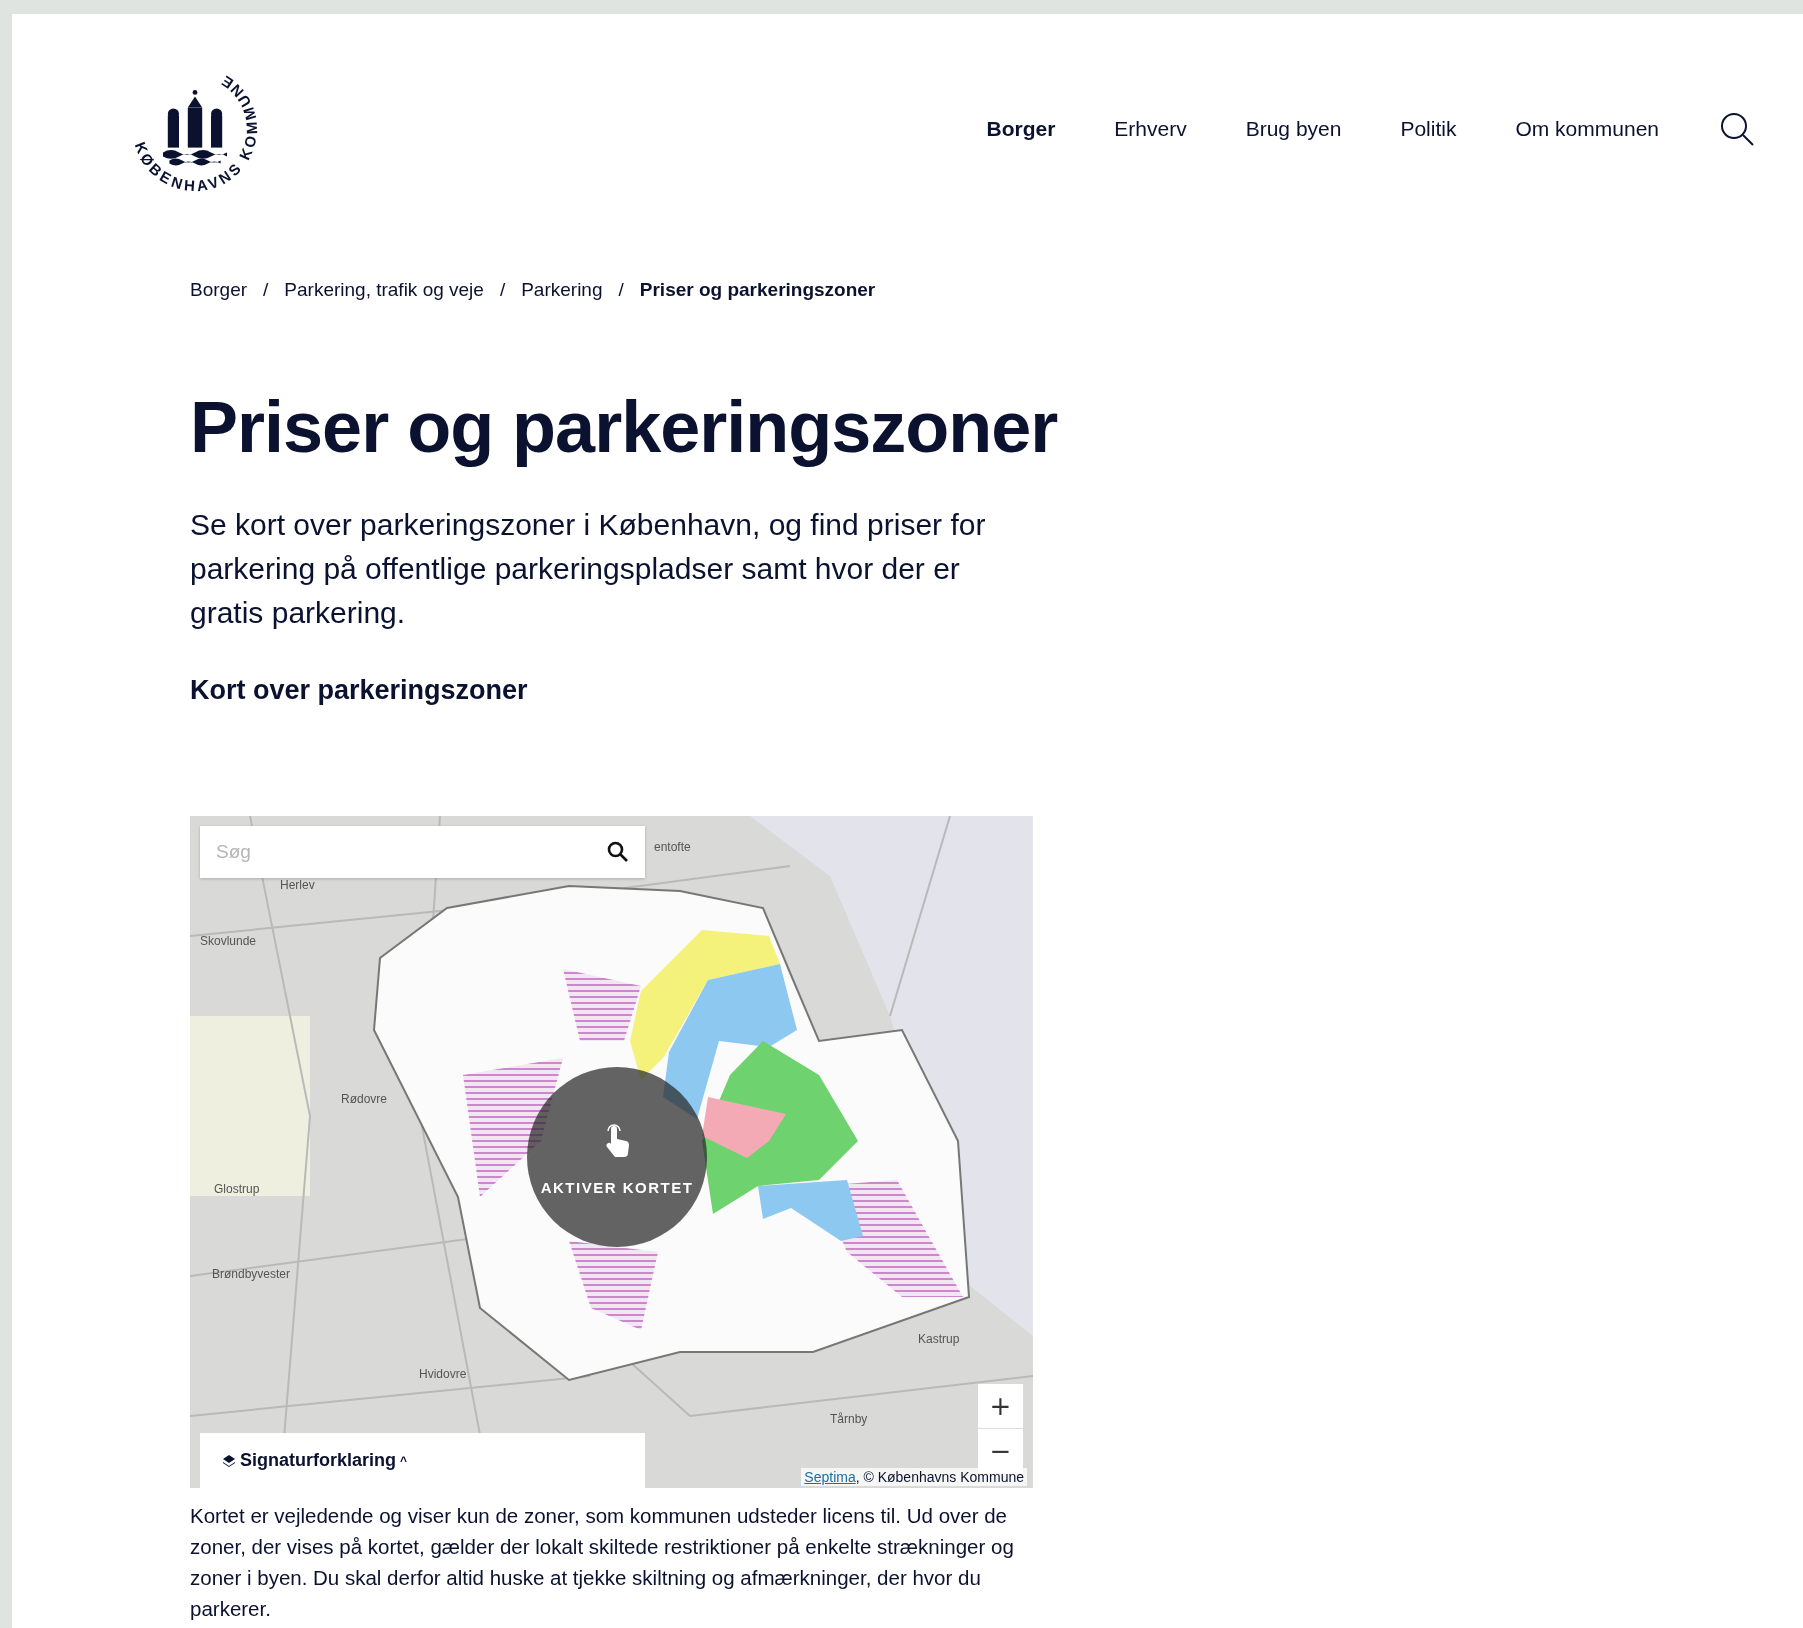 The width and height of the screenshot is (1803, 1628). What do you see at coordinates (562, 290) in the screenshot?
I see `breadcrumb-link: Parkering` at bounding box center [562, 290].